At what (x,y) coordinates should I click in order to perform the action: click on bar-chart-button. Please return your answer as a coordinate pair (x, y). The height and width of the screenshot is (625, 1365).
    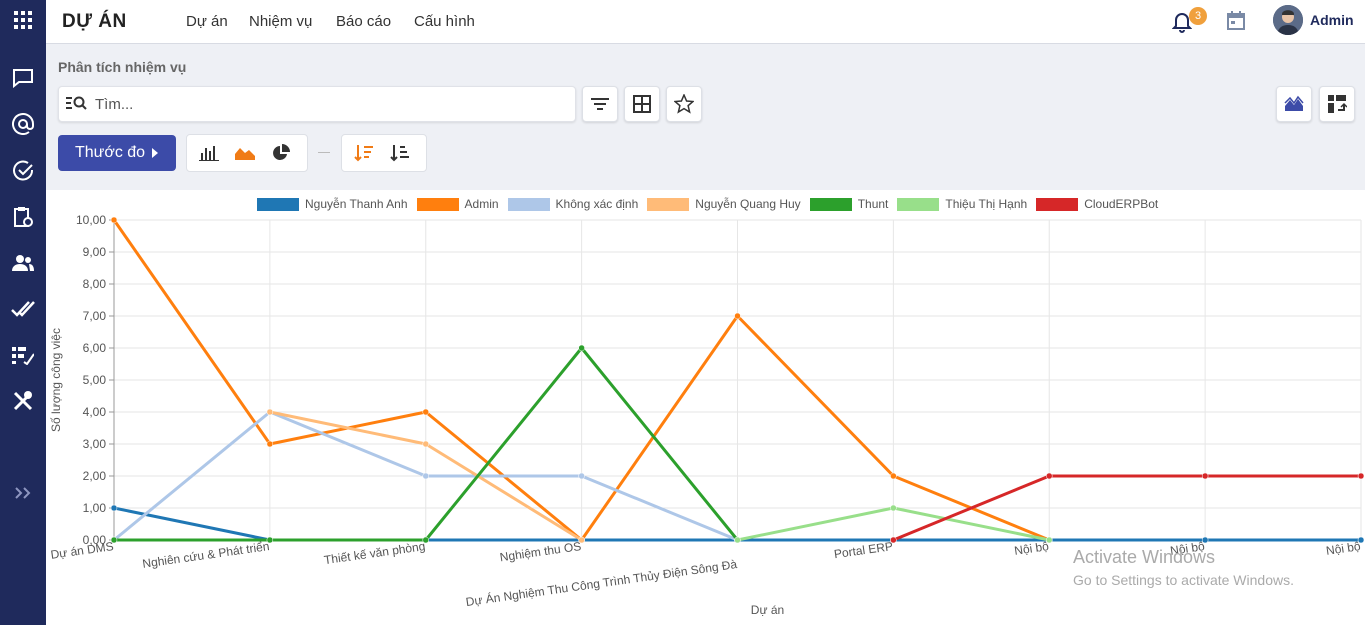
    Looking at the image, I should click on (209, 153).